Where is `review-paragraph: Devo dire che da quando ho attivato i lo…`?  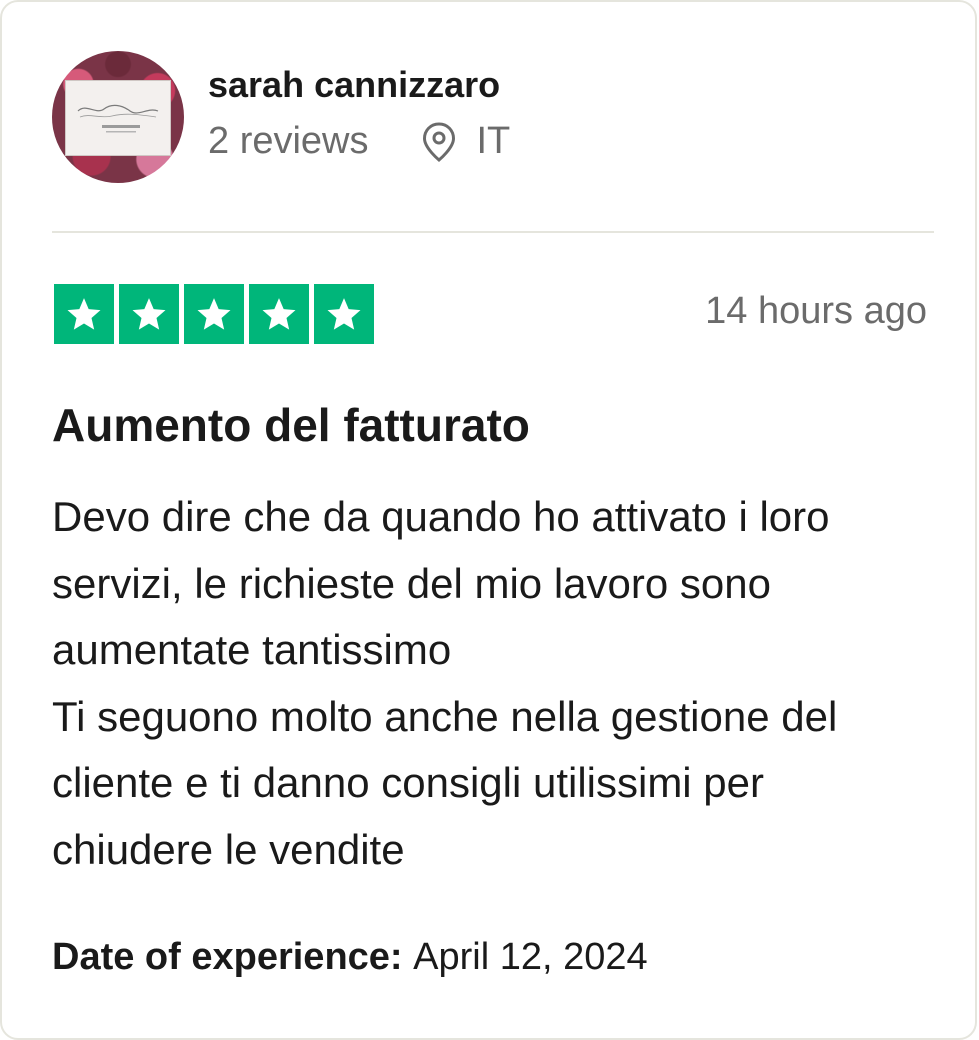
review-paragraph: Devo dire che da quando ho attivato i lo… is located at coordinates (441, 583).